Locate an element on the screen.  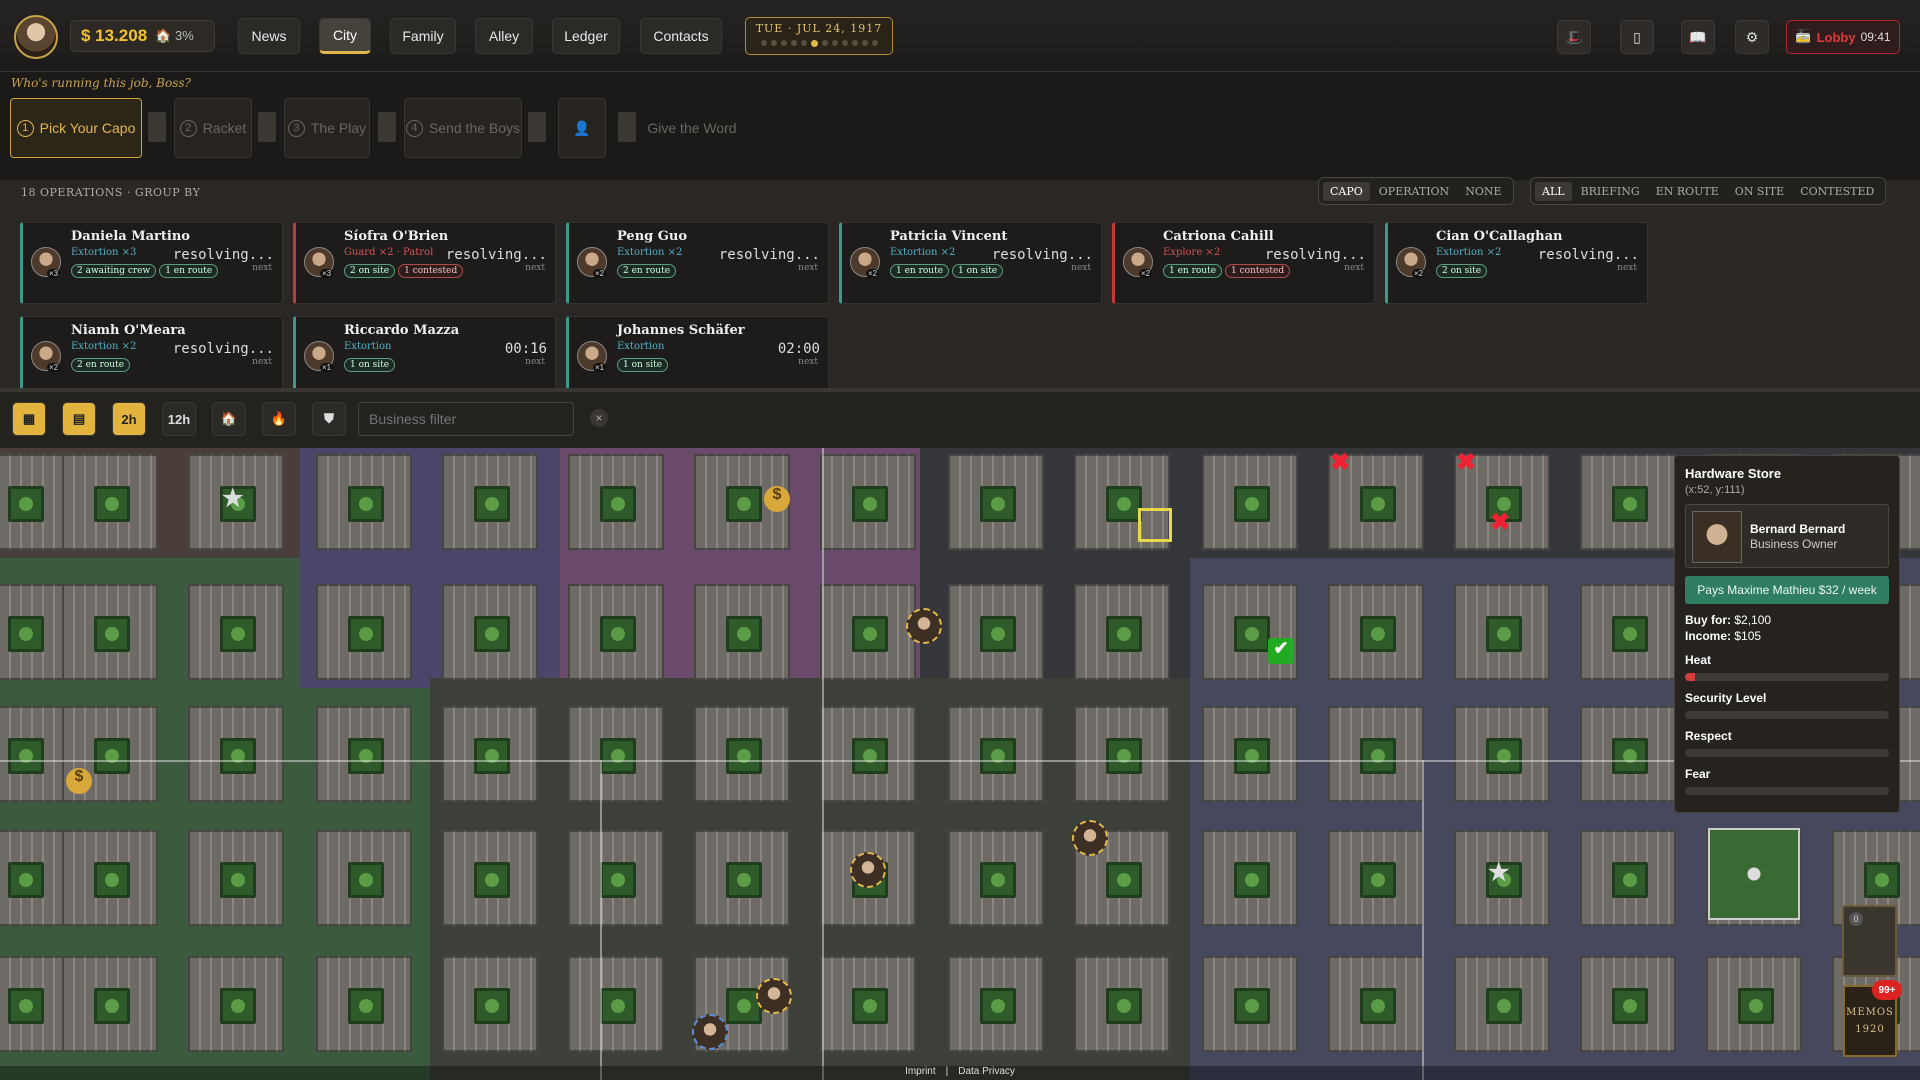
selected-business-marker is located at coordinates (1155, 525).